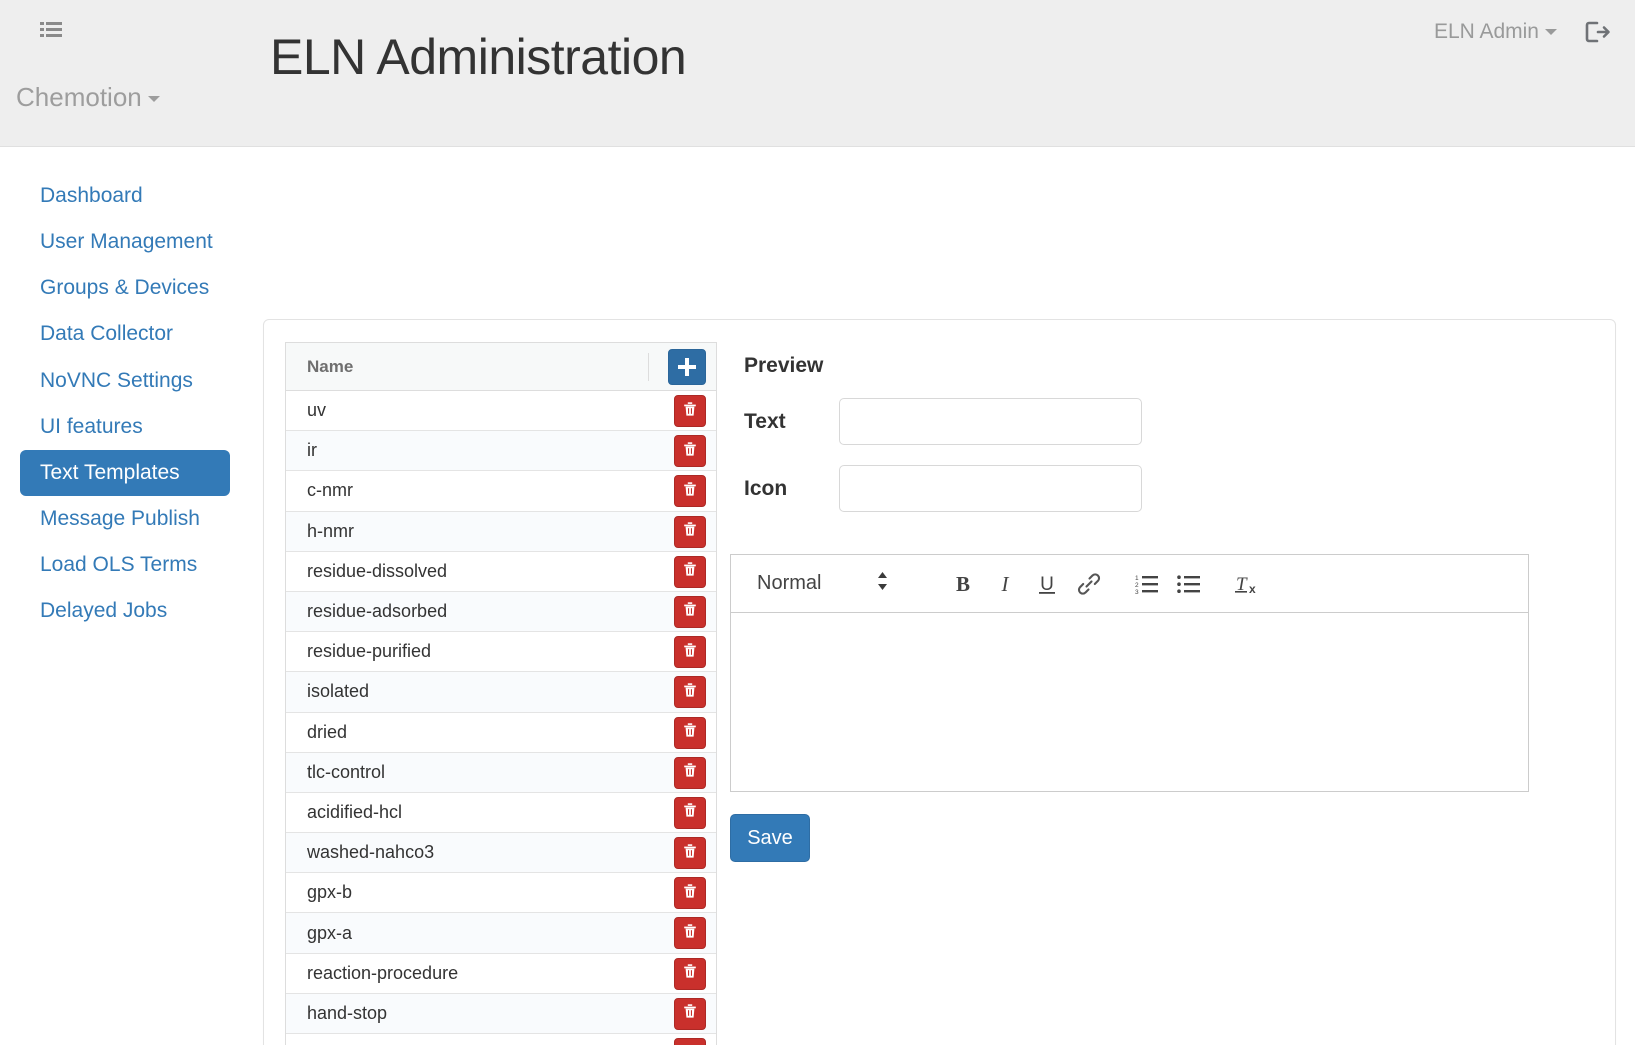  Describe the element at coordinates (990, 488) in the screenshot. I see `icon-input` at that location.